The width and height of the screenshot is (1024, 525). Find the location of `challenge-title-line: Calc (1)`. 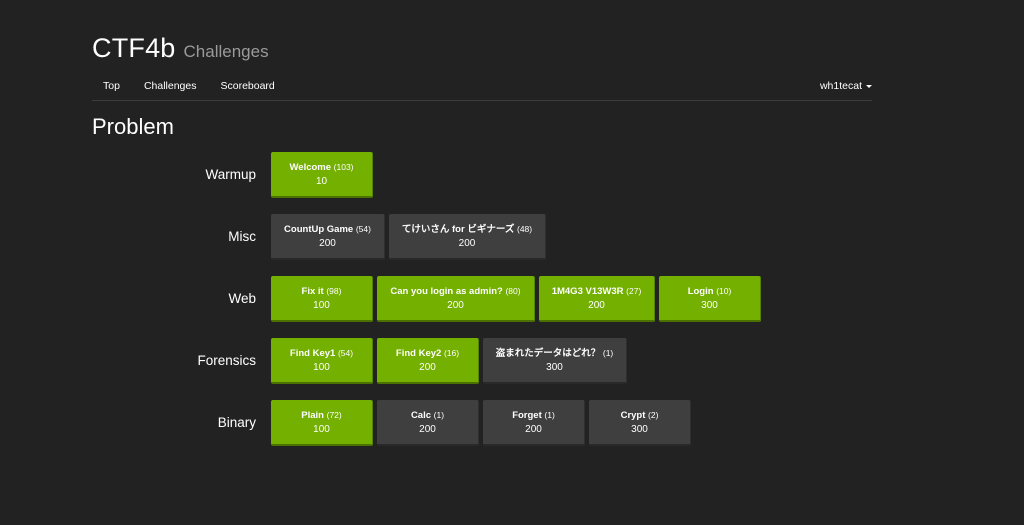

challenge-title-line: Calc (1) is located at coordinates (427, 415).